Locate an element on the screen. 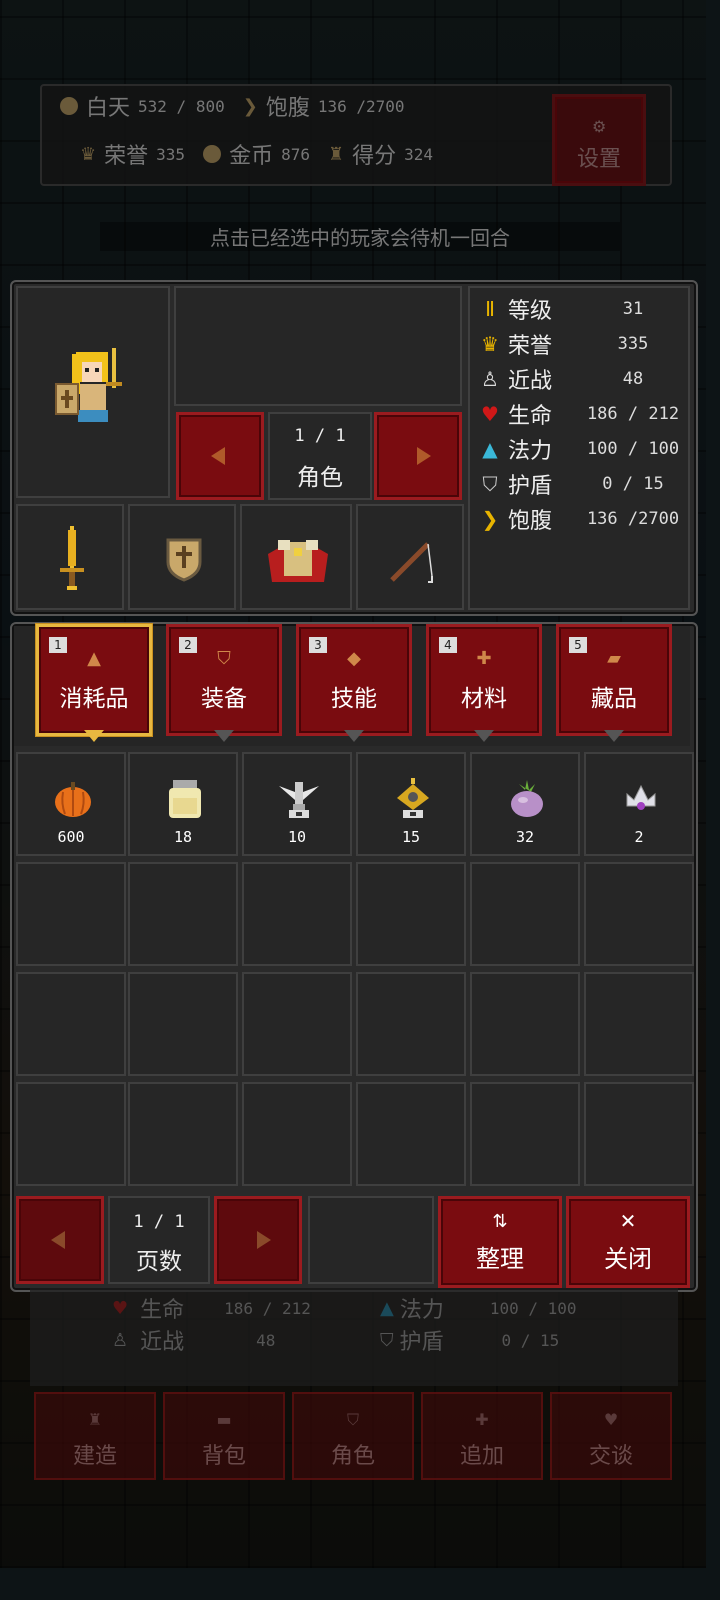  bottom-tab-0: ♜ 建造 is located at coordinates (95, 1436).